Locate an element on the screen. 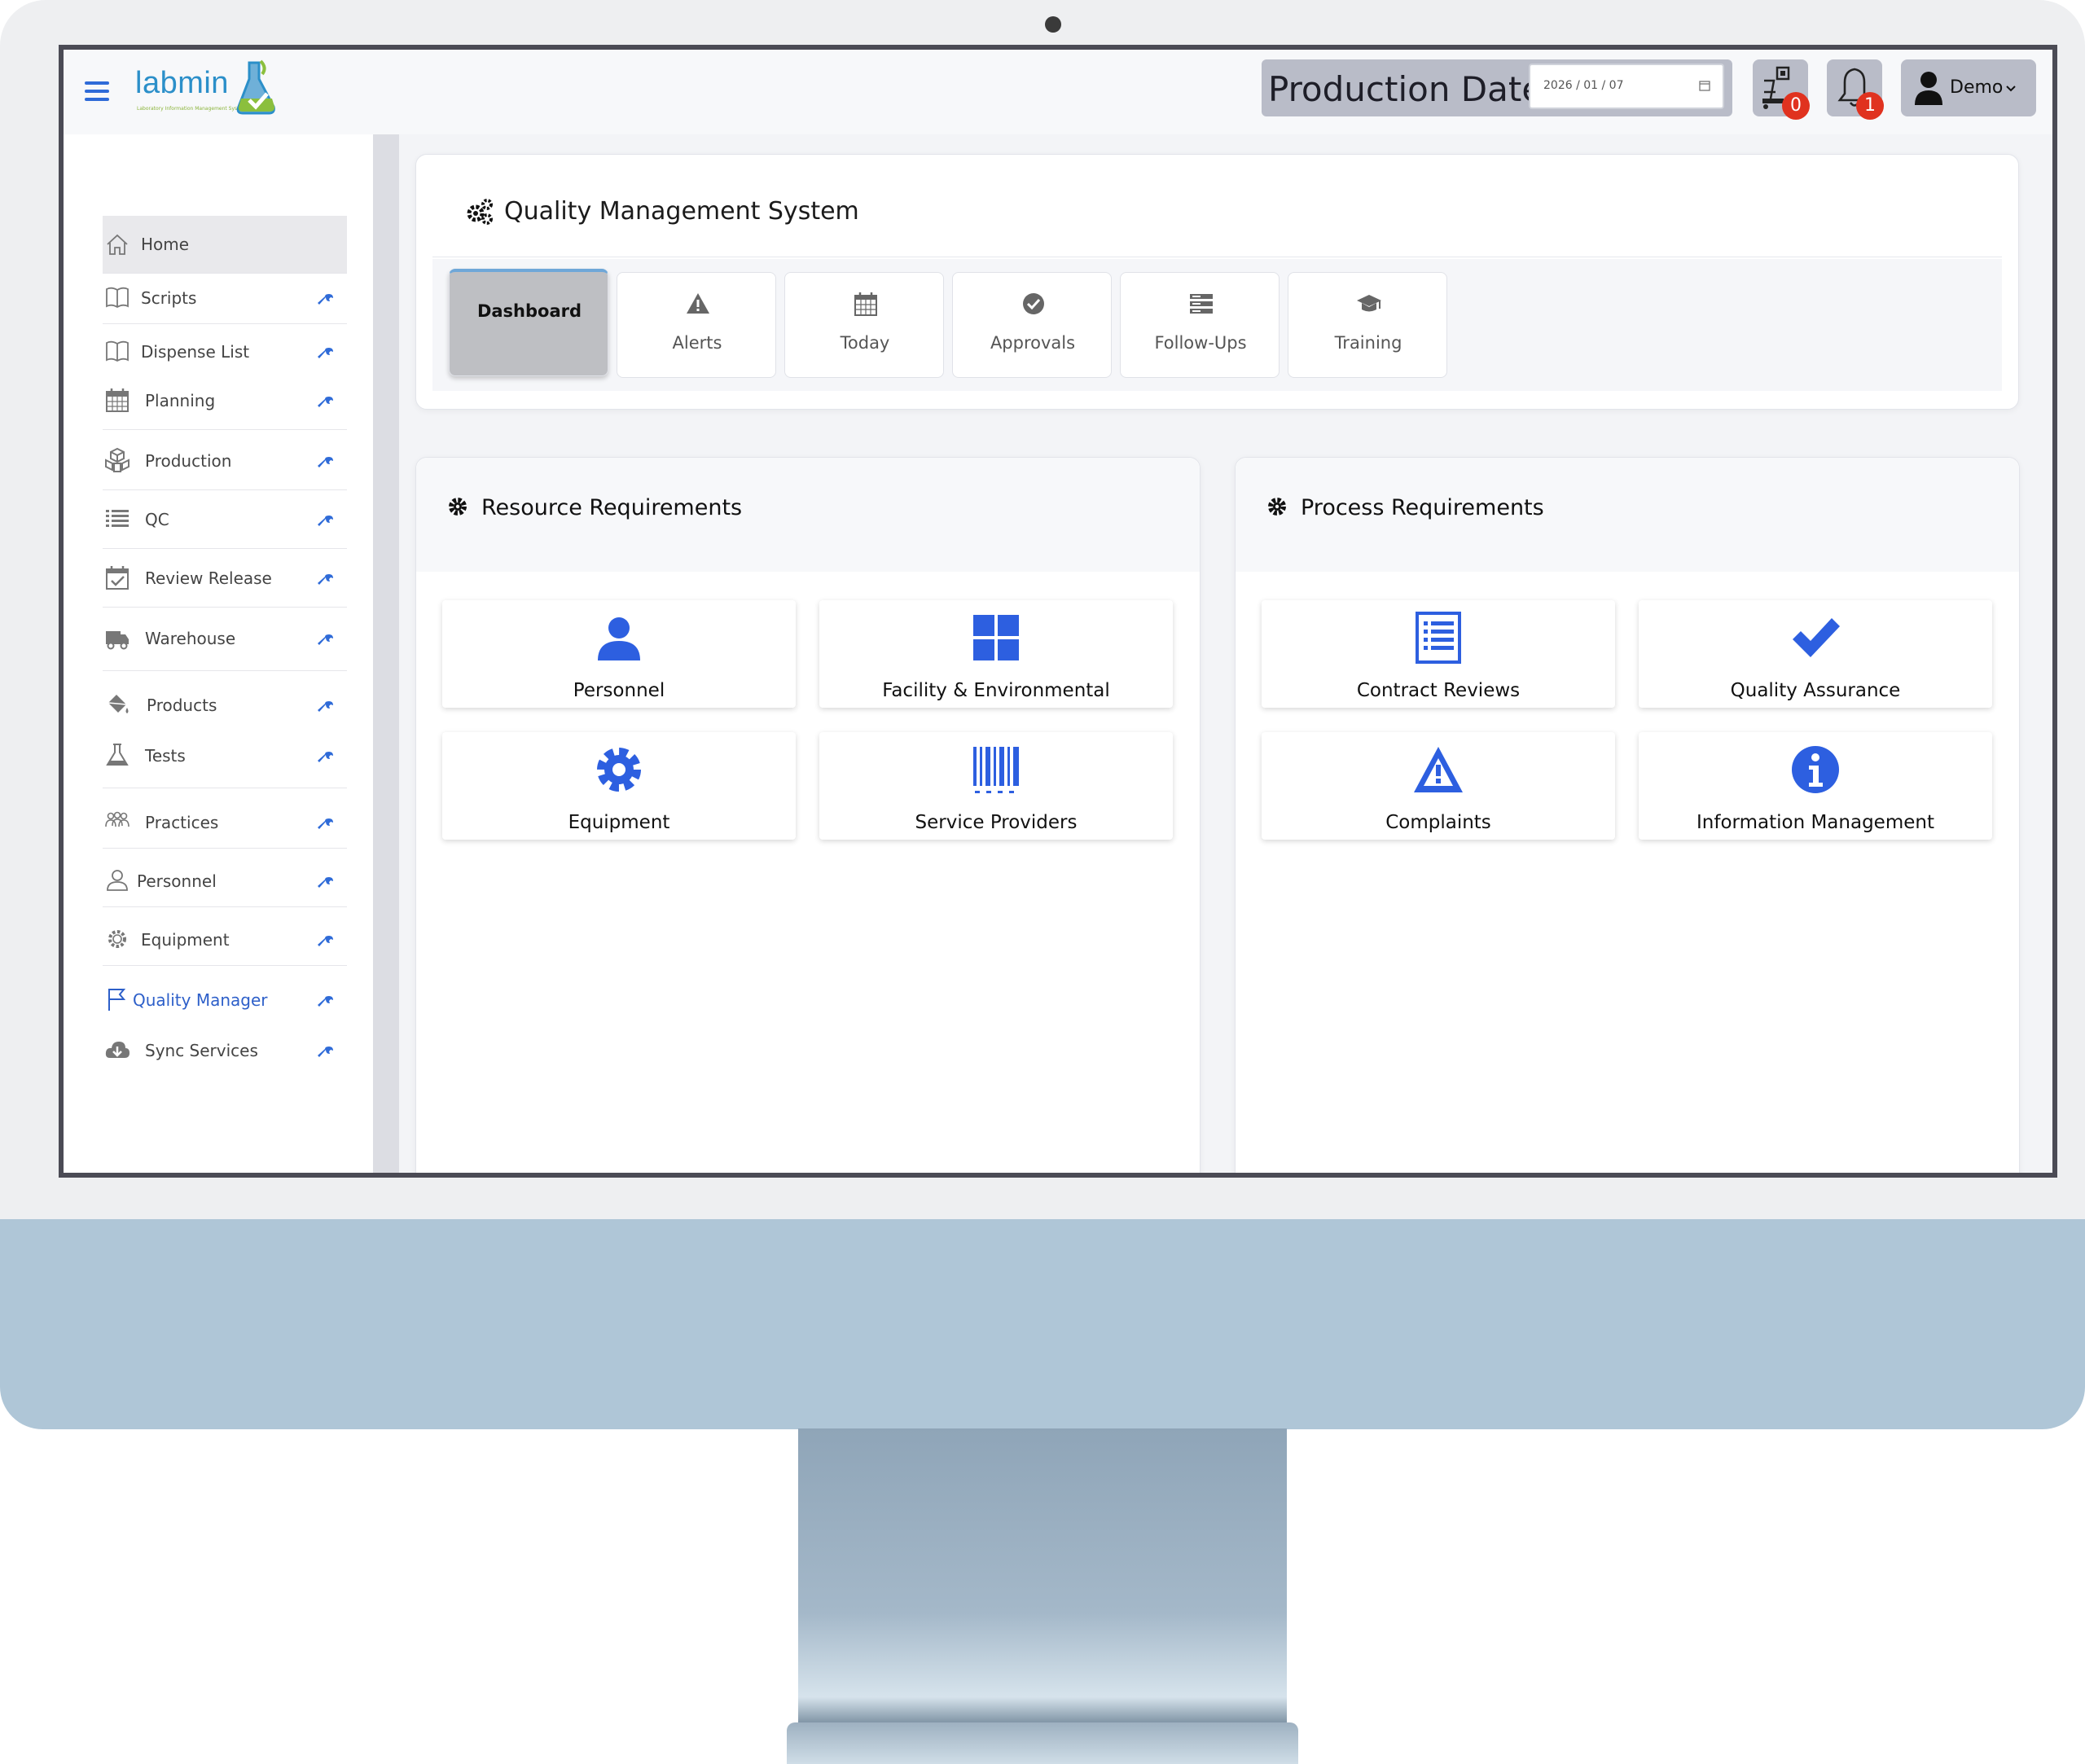 This screenshot has width=2085, height=1764. process-requirements-title: Process Requirements is located at coordinates (1422, 507).